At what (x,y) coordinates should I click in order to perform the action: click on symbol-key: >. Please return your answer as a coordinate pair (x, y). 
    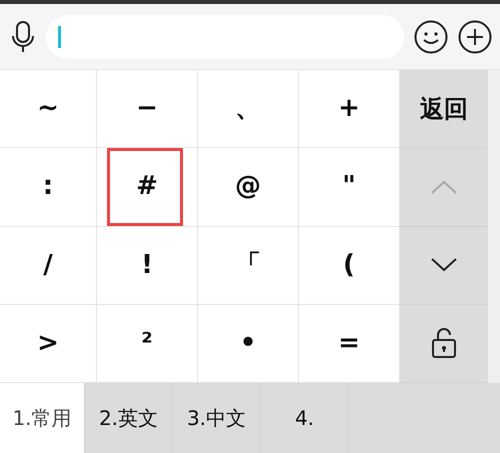
    Looking at the image, I should click on (48, 343).